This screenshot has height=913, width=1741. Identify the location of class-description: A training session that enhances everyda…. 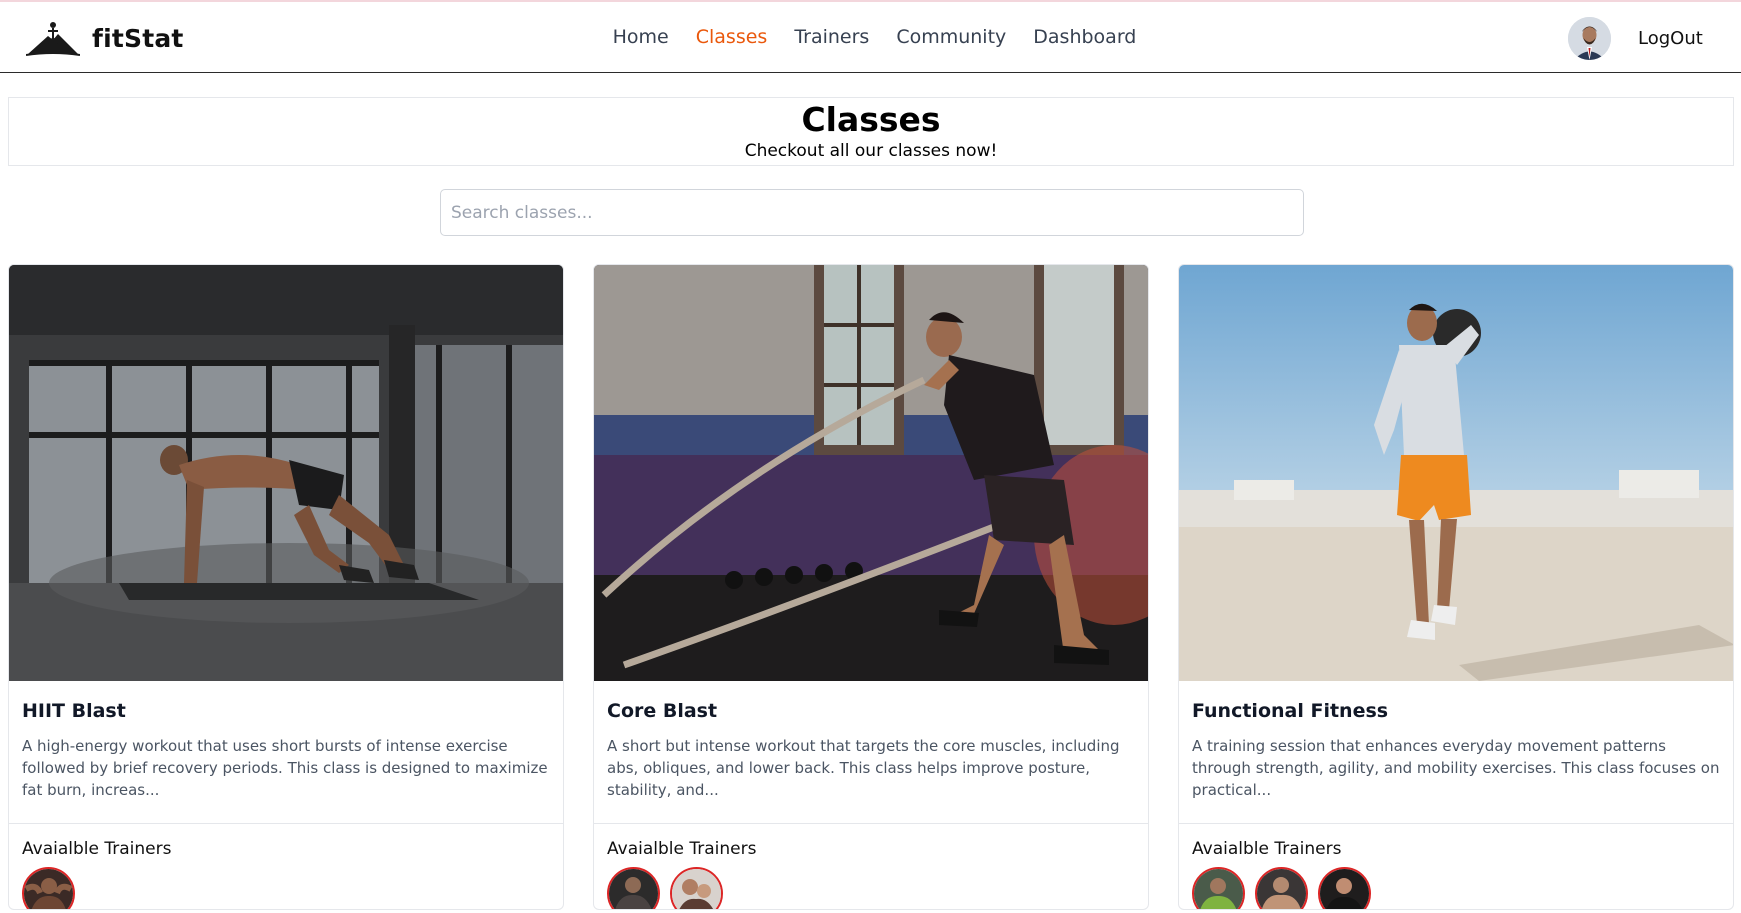
(1456, 768).